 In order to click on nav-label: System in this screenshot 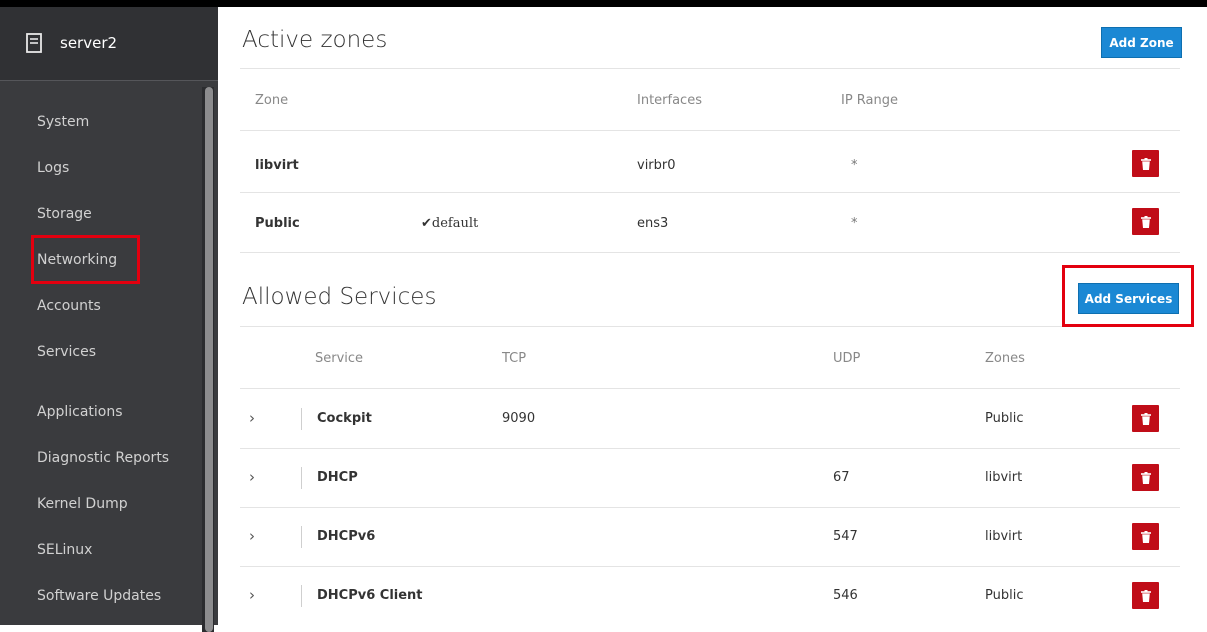, I will do `click(63, 122)`.